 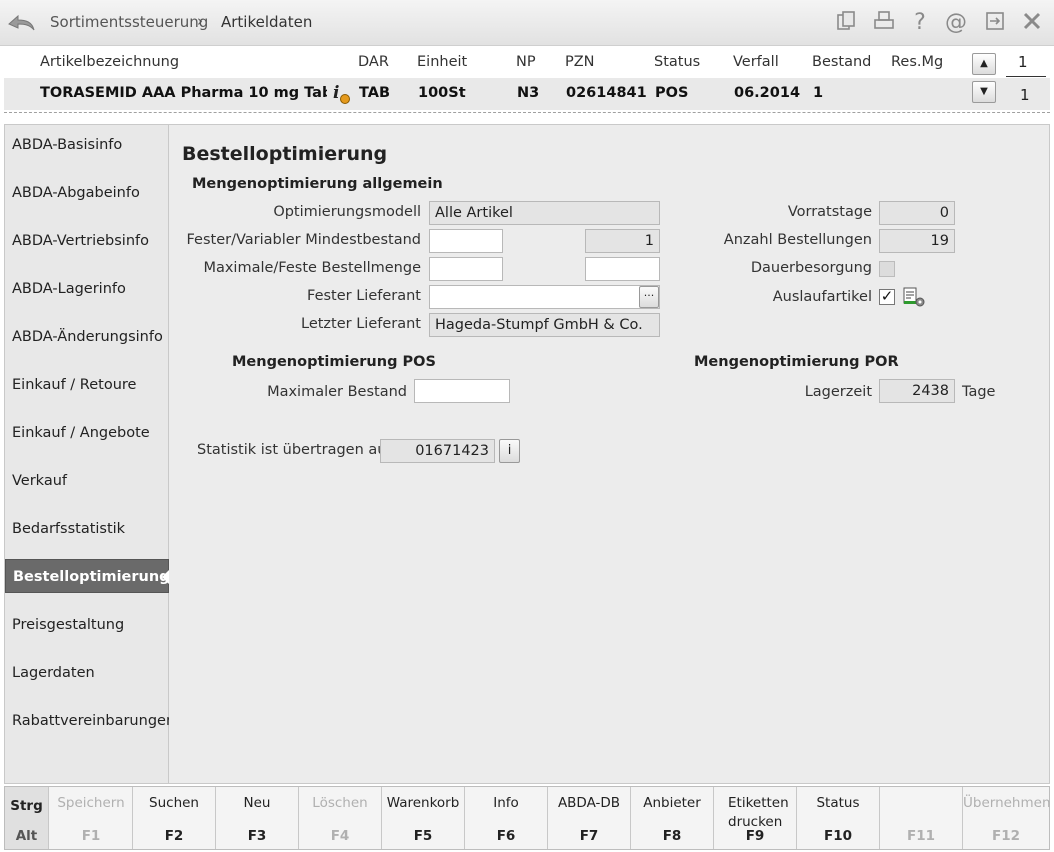 What do you see at coordinates (87, 481) in the screenshot?
I see `sidebar-item-verkauf: Verkauf` at bounding box center [87, 481].